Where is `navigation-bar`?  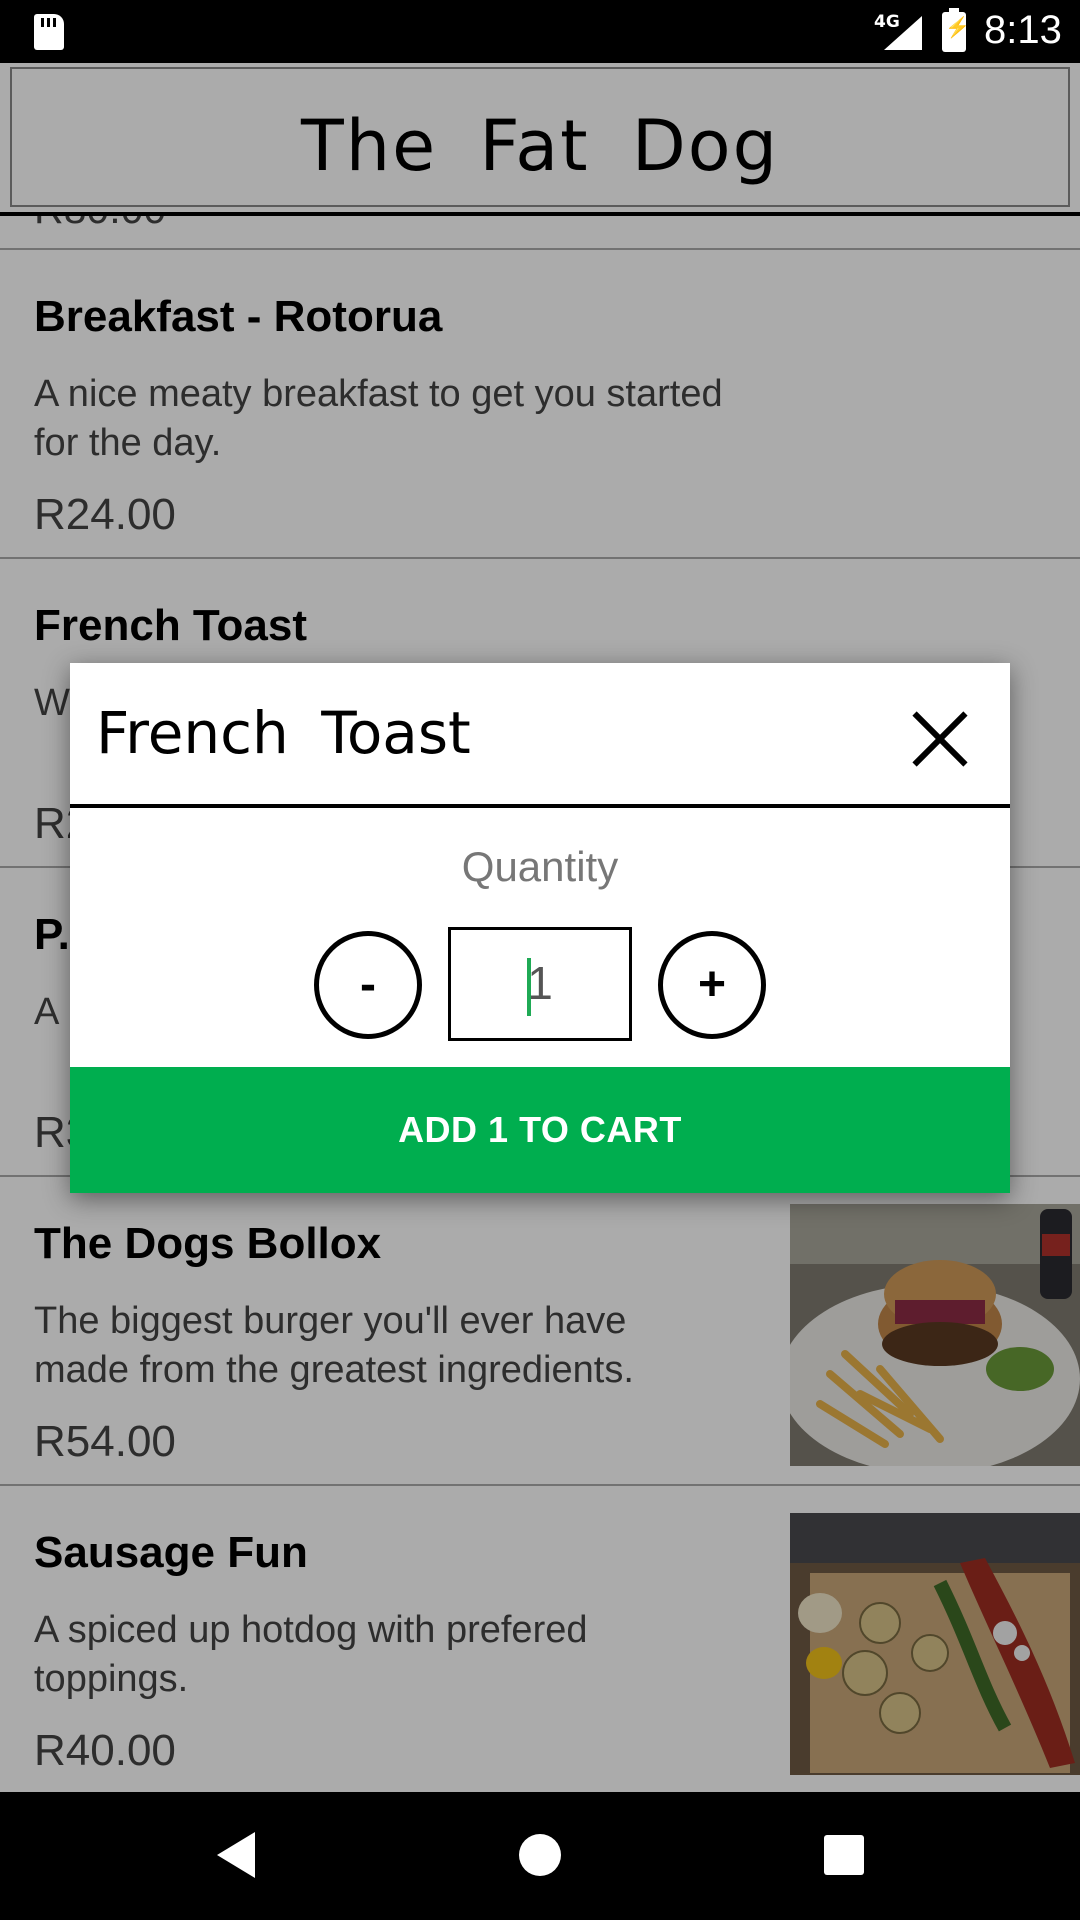
navigation-bar is located at coordinates (540, 1856).